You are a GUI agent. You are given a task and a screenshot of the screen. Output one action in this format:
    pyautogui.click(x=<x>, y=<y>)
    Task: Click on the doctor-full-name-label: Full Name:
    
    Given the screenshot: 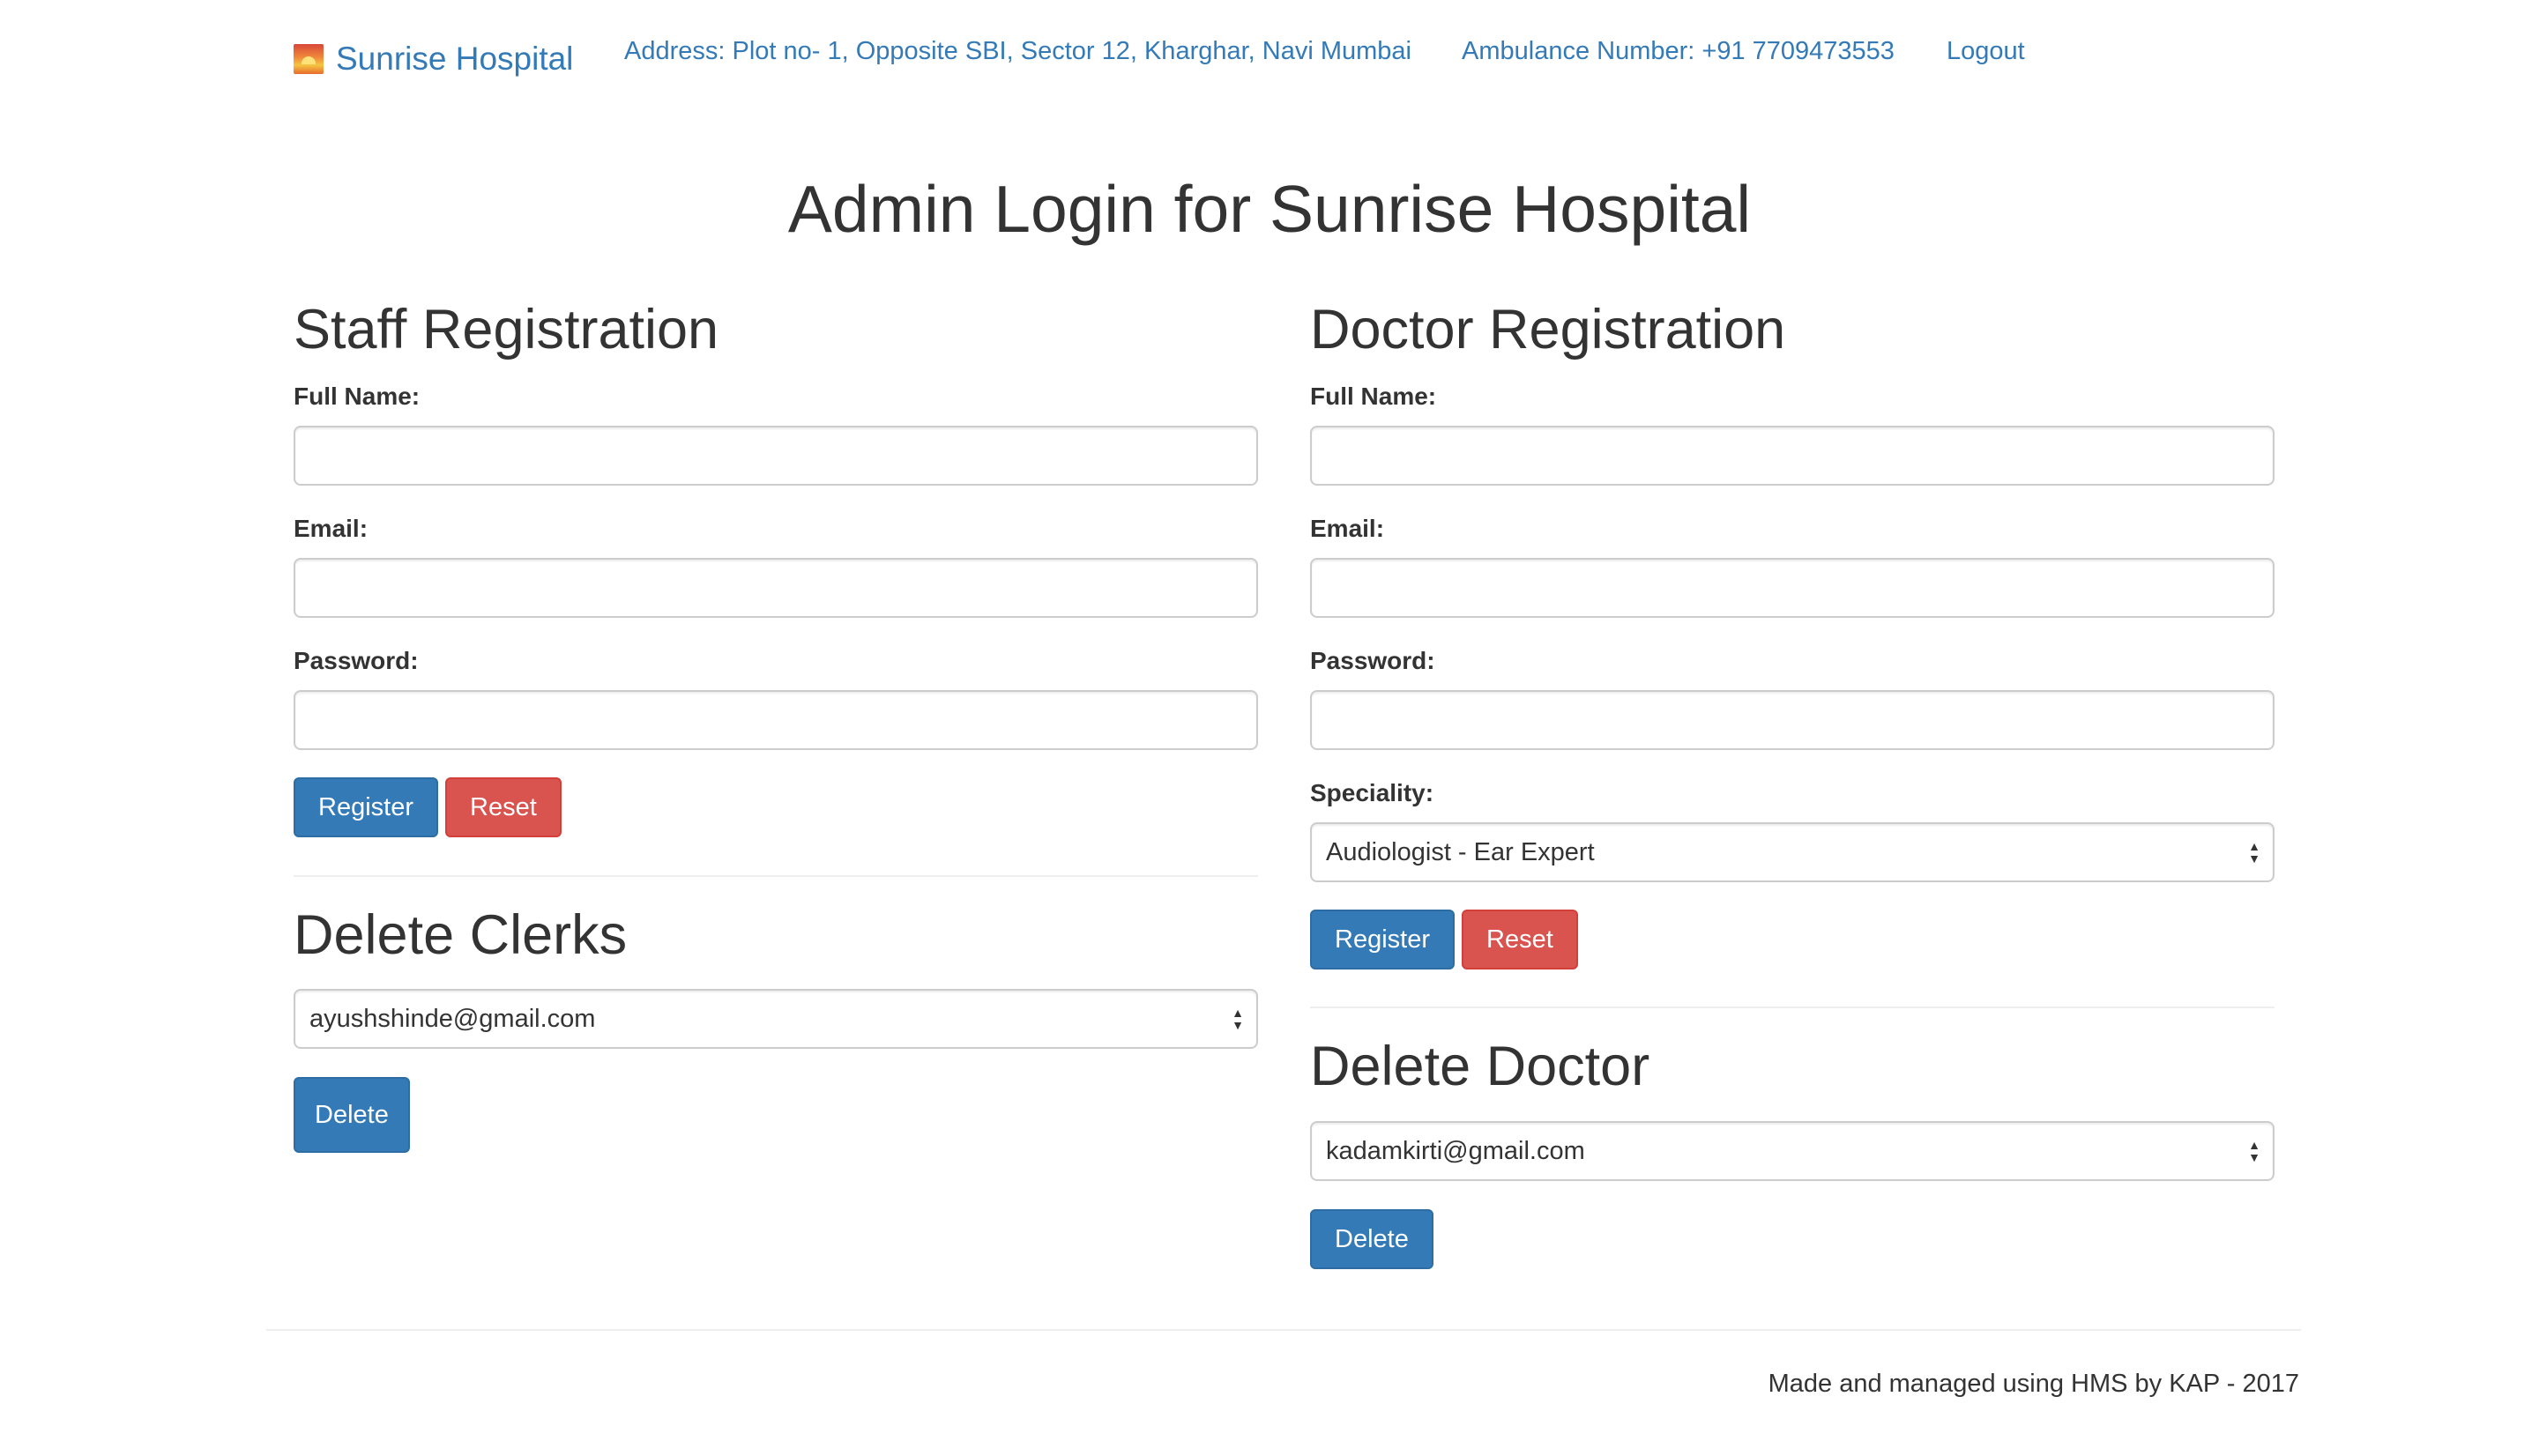 What is the action you would take?
    pyautogui.click(x=1373, y=396)
    